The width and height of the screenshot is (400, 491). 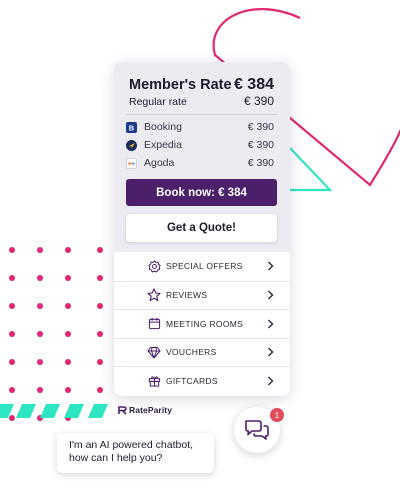 I want to click on menu-item-label: SPECIAL OFFERS, so click(x=204, y=266).